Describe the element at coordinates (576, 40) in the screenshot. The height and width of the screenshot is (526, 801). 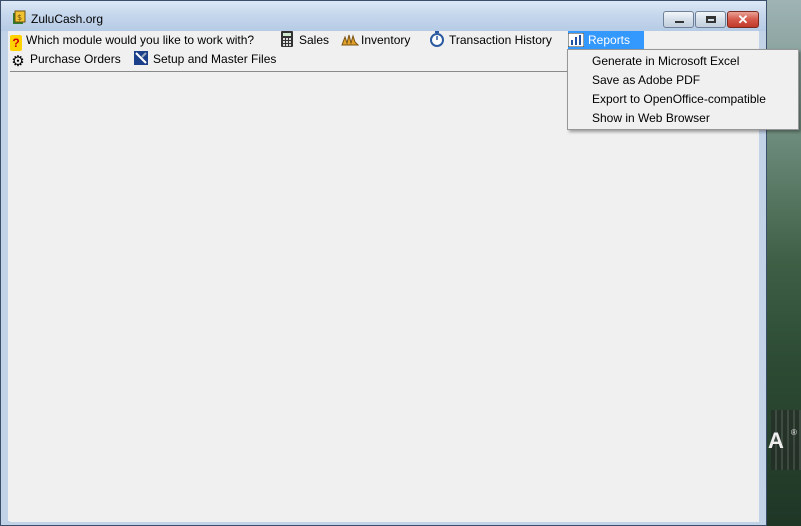
I see `chart-icon` at that location.